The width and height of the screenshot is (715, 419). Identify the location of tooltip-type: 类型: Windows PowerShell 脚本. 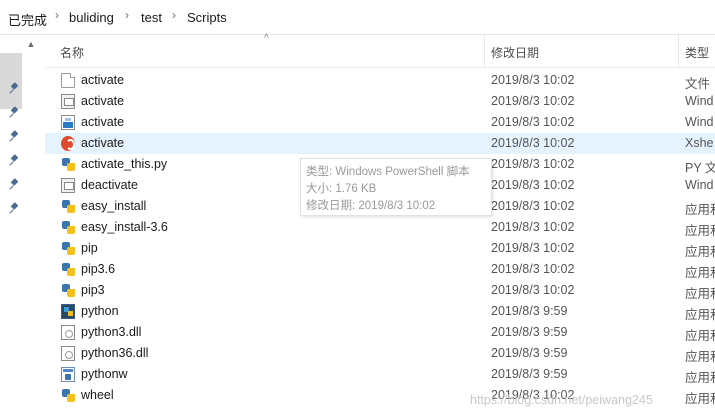
(388, 172).